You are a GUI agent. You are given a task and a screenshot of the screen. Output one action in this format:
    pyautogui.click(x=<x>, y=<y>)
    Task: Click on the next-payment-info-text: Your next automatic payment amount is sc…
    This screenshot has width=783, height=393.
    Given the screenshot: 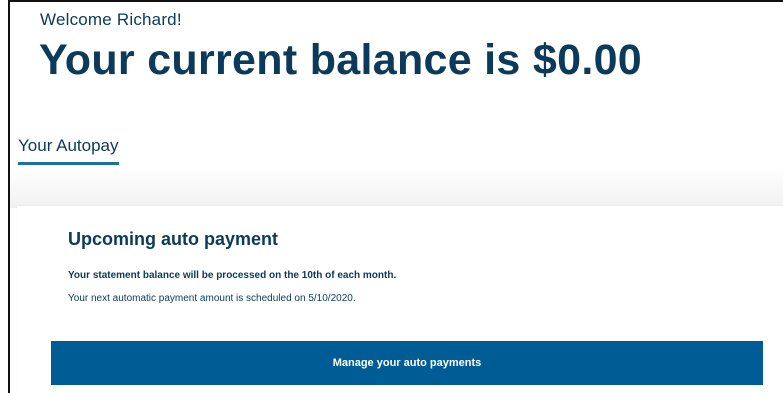 What is the action you would take?
    pyautogui.click(x=212, y=298)
    